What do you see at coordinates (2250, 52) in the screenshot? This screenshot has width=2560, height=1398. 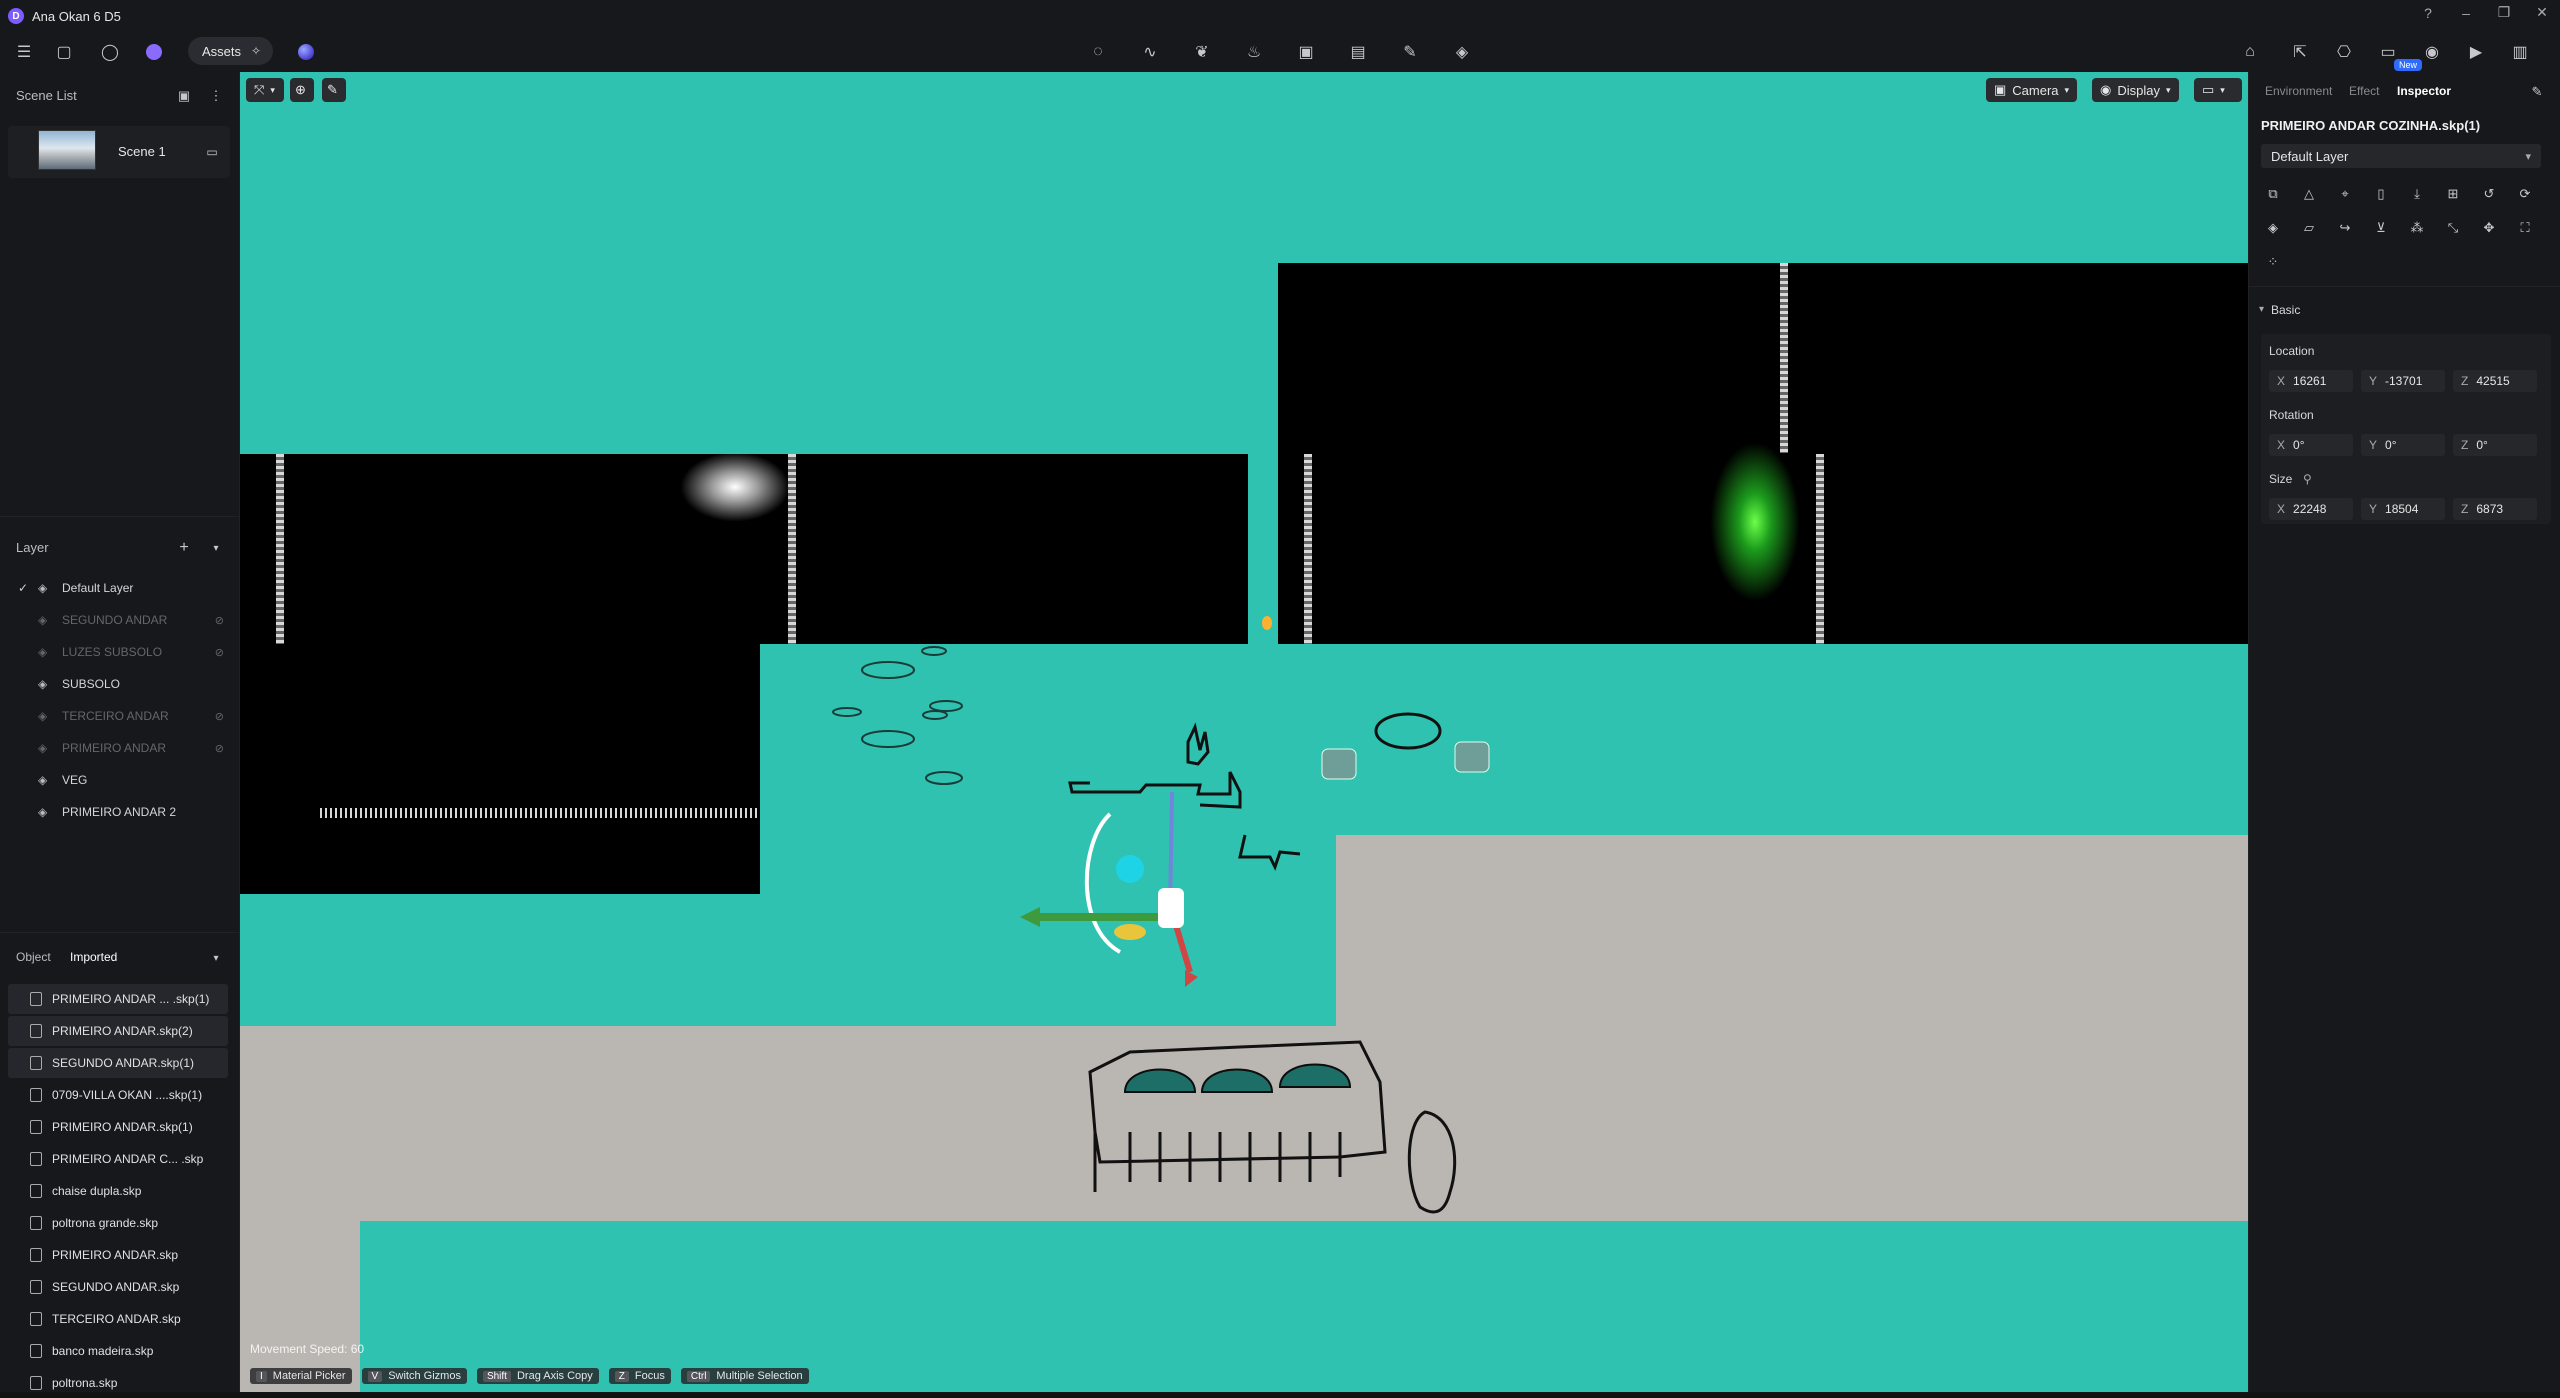 I see `scene-icon: ⌂` at bounding box center [2250, 52].